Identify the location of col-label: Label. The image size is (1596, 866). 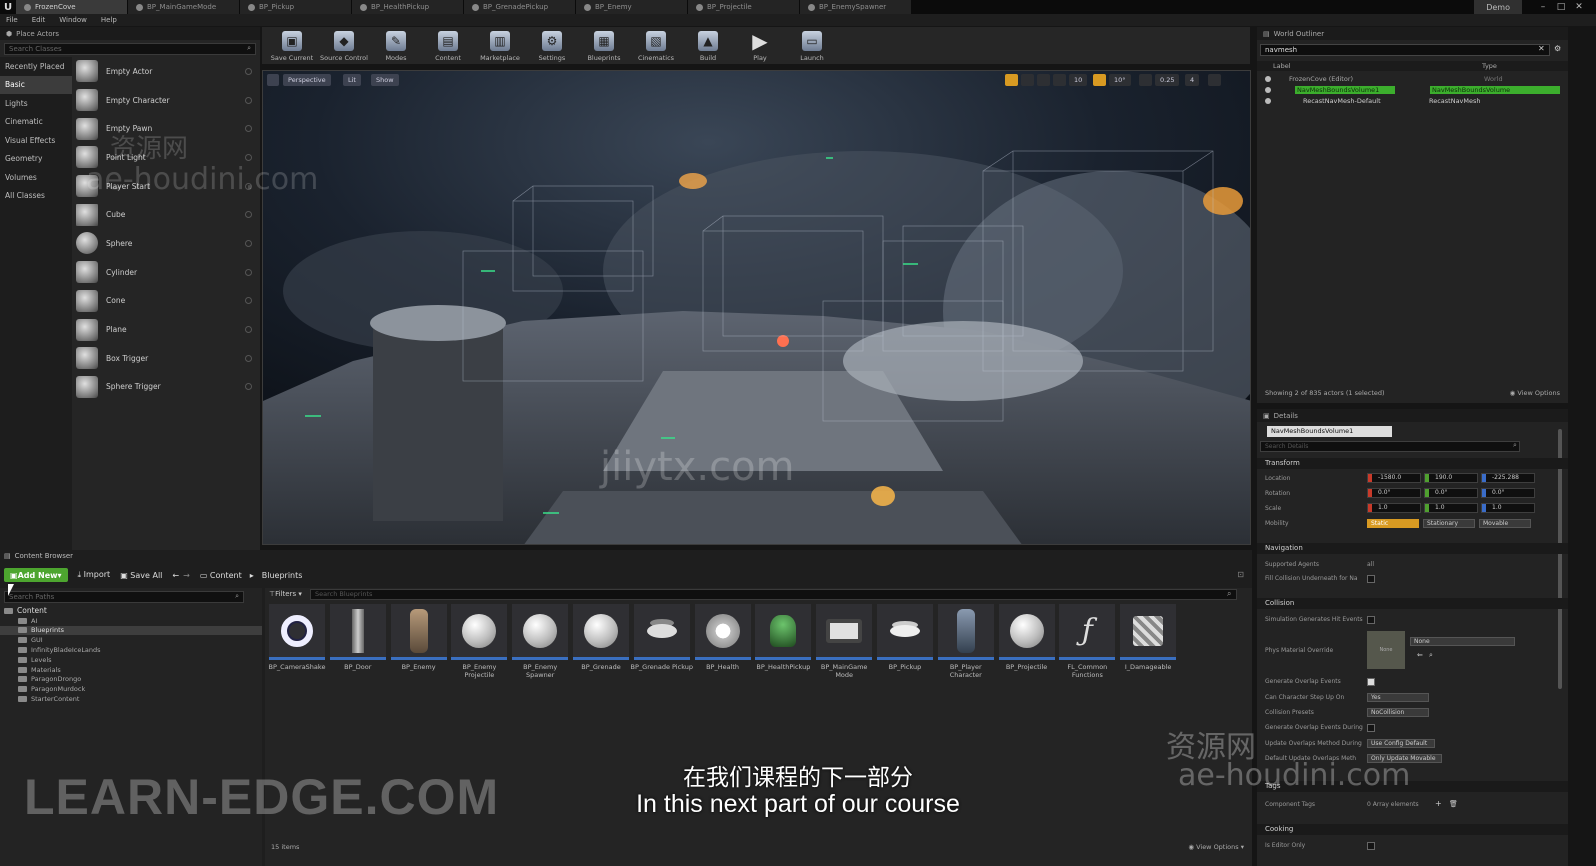
(1282, 66).